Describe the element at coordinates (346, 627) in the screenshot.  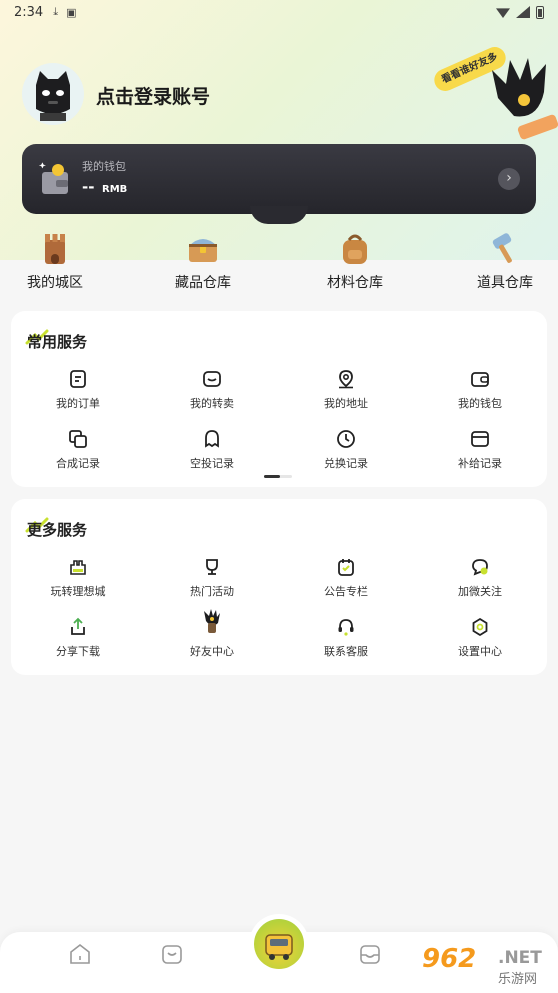
I see `headset-icon` at that location.